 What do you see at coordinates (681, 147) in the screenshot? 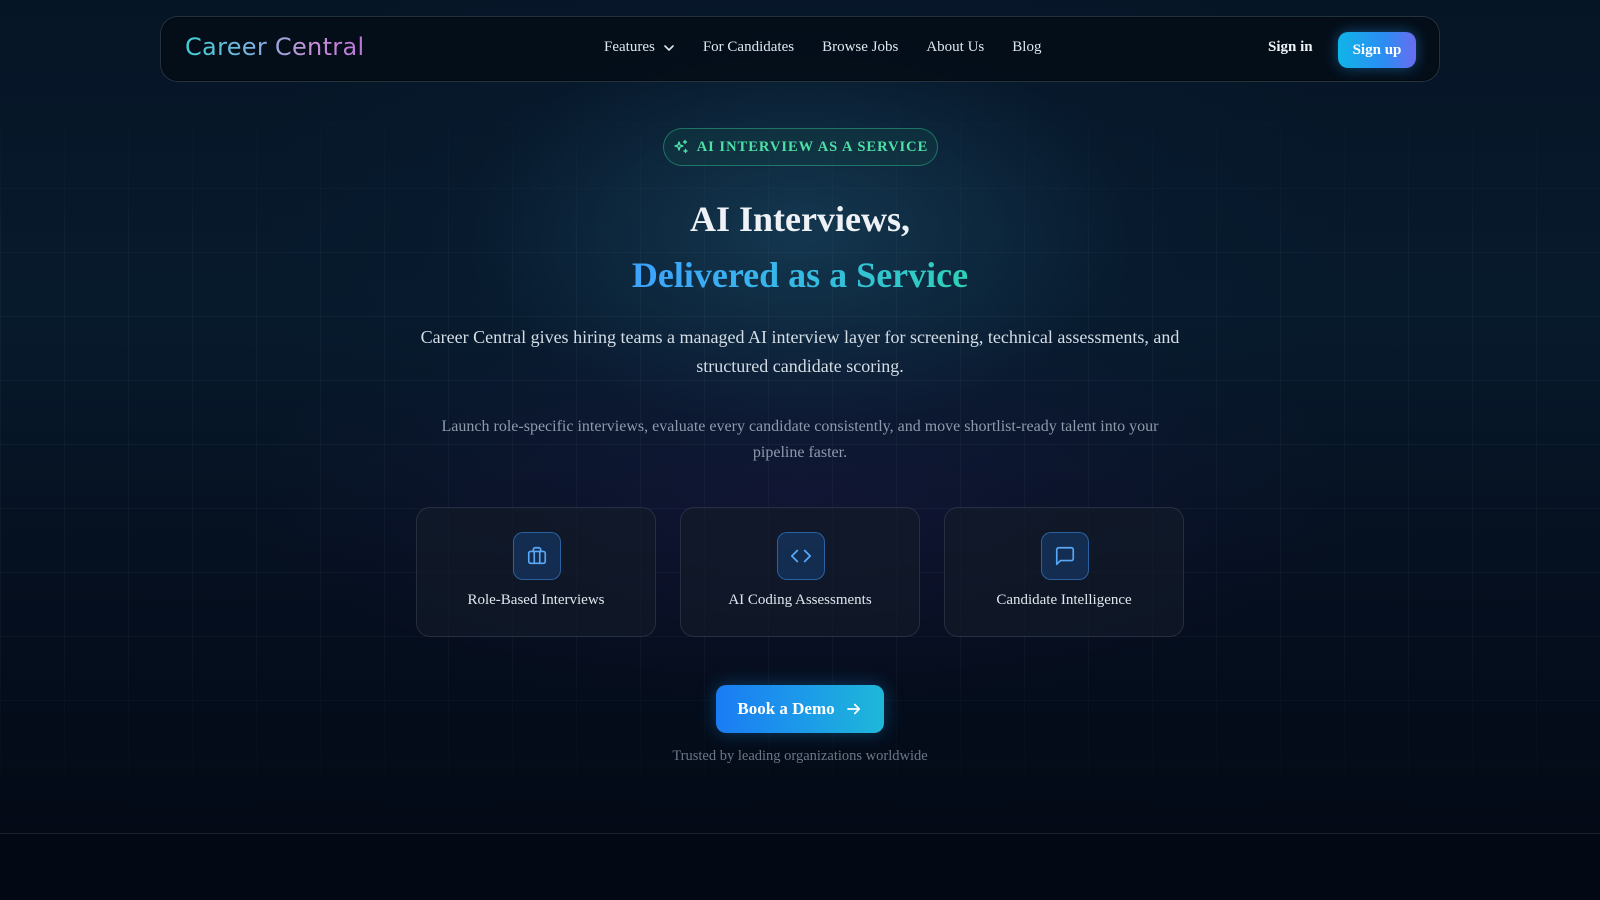
I see `sparkles-icon` at bounding box center [681, 147].